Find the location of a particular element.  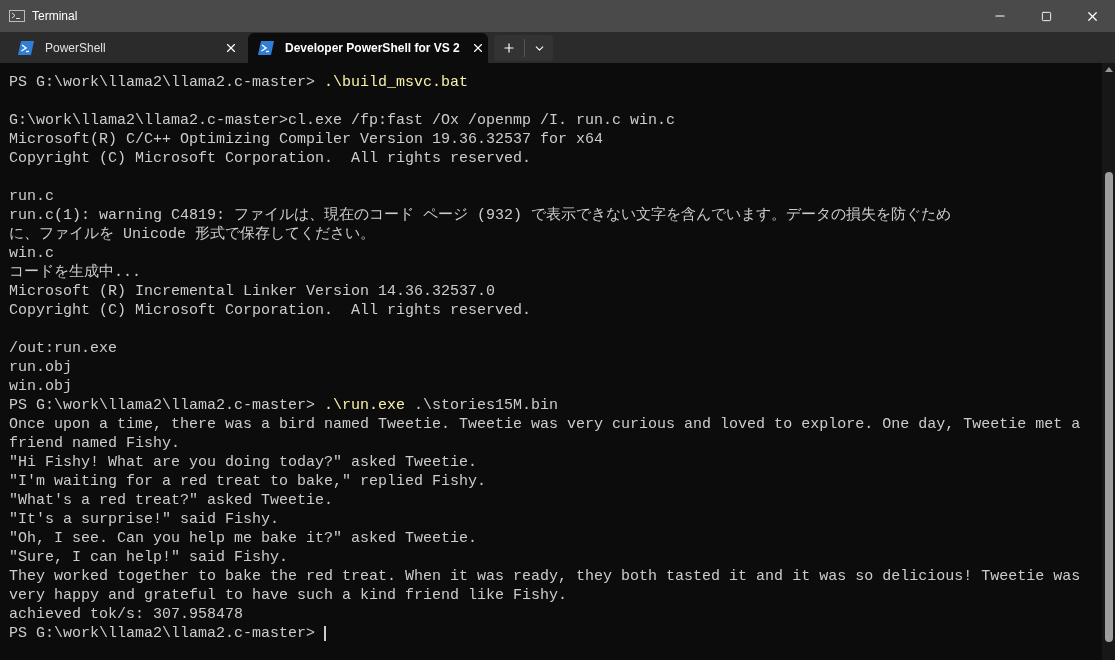

argument-text: .\stories15M.bin is located at coordinates (486, 405).